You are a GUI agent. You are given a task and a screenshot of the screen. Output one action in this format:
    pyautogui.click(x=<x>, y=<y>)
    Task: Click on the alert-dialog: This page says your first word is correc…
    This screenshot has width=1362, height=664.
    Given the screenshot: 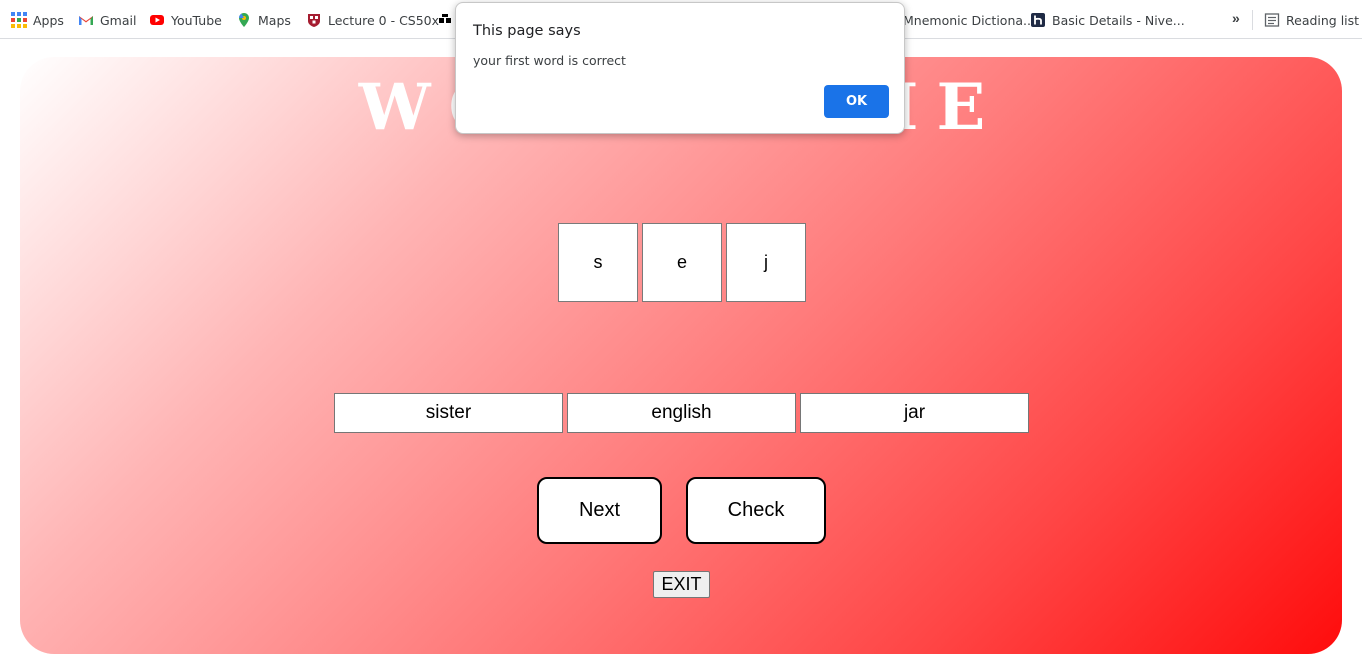 What is the action you would take?
    pyautogui.click(x=680, y=68)
    